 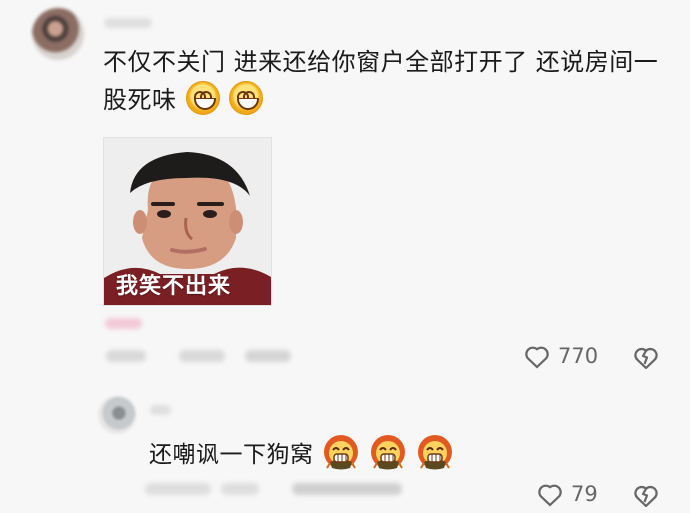 What do you see at coordinates (126, 356) in the screenshot?
I see `comment-time-blurred` at bounding box center [126, 356].